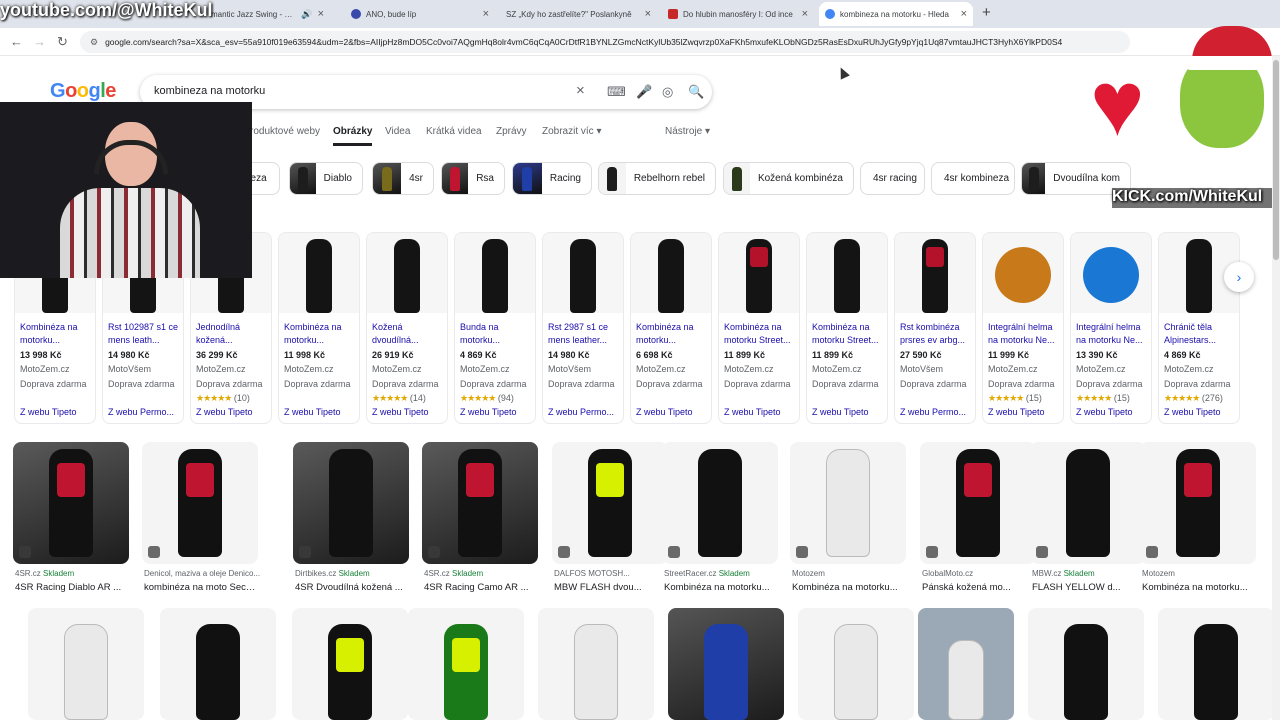  I want to click on google-logo: Google, so click(83, 91).